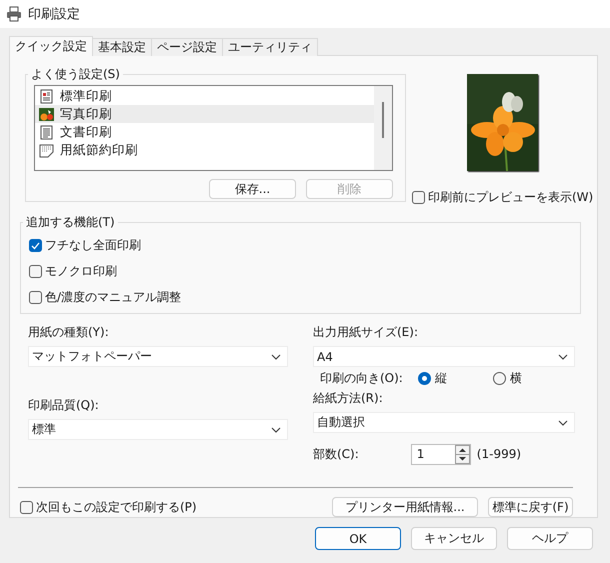 This screenshot has height=563, width=610. Describe the element at coordinates (204, 96) in the screenshot. I see `list-item: 標準印刷` at that location.